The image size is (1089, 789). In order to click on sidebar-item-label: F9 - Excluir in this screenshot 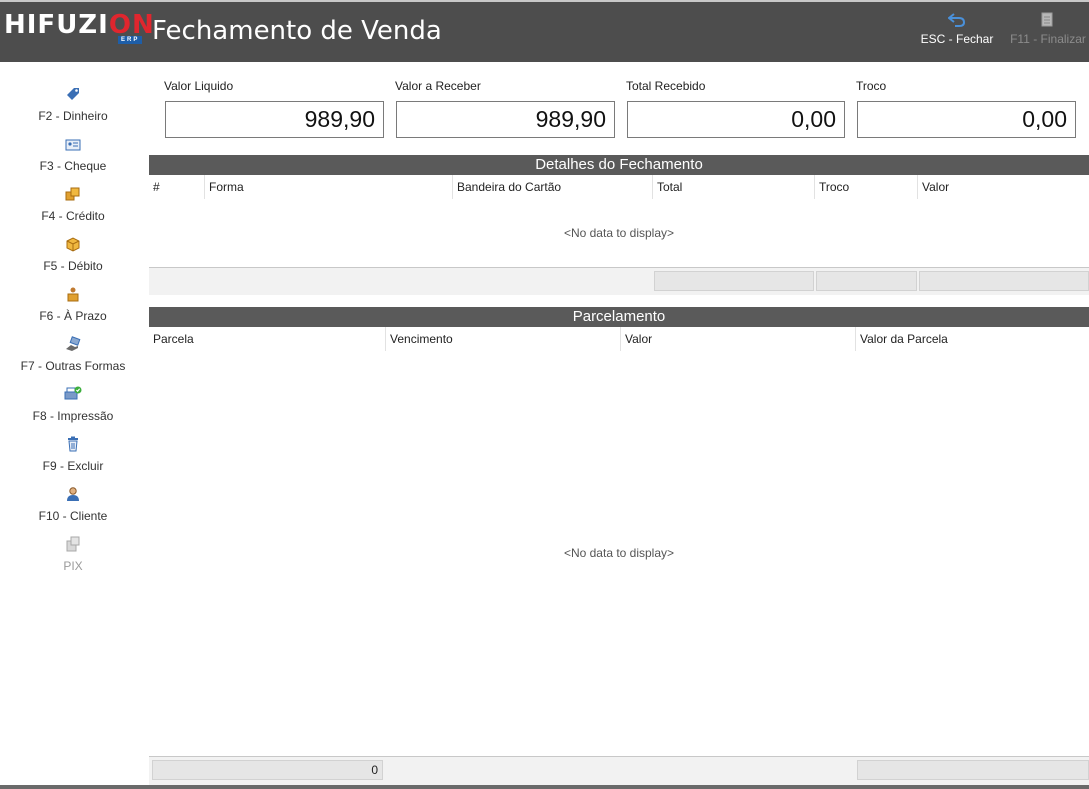, I will do `click(73, 466)`.